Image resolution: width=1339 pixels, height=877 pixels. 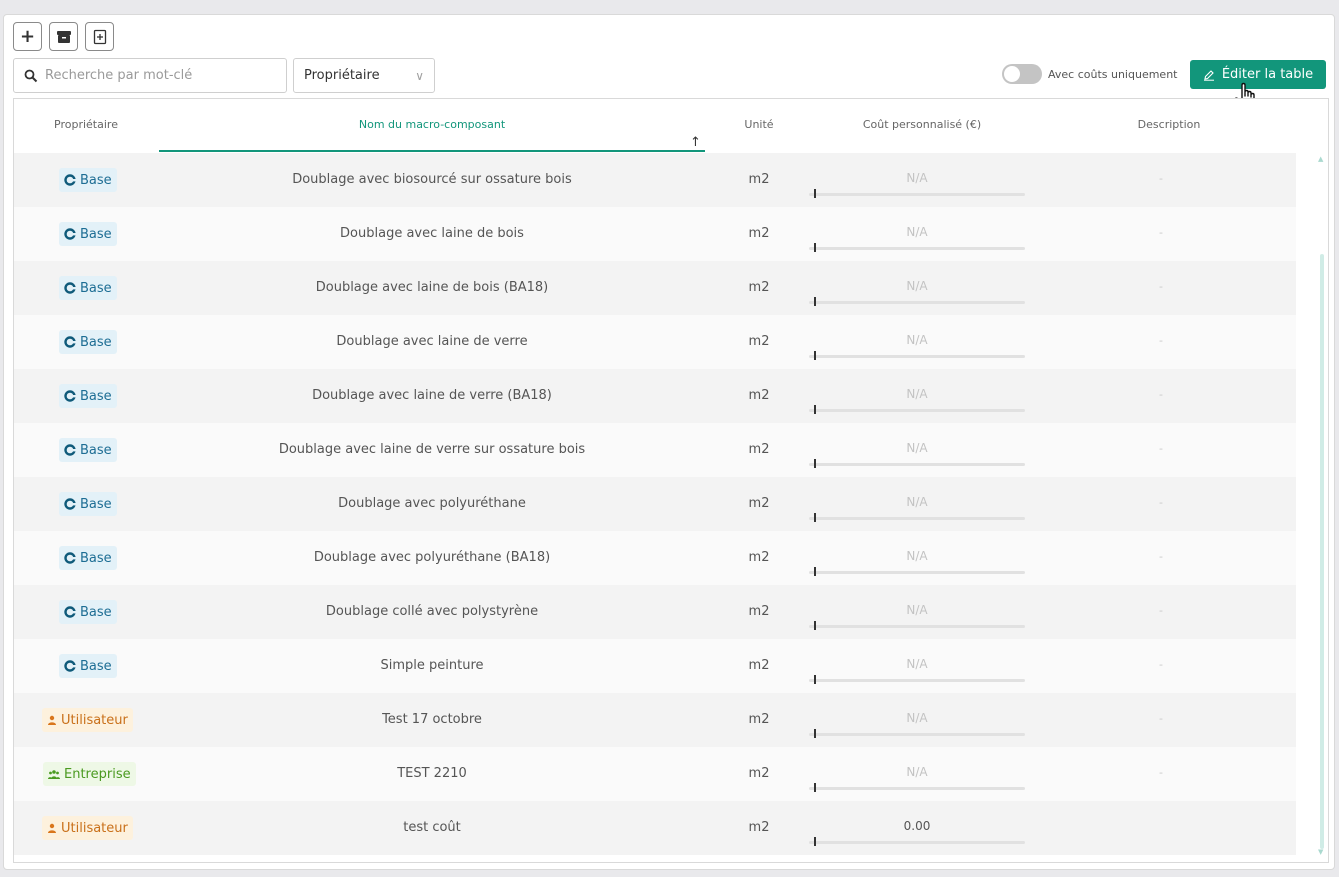 What do you see at coordinates (759, 124) in the screenshot?
I see `header-unit: Unité` at bounding box center [759, 124].